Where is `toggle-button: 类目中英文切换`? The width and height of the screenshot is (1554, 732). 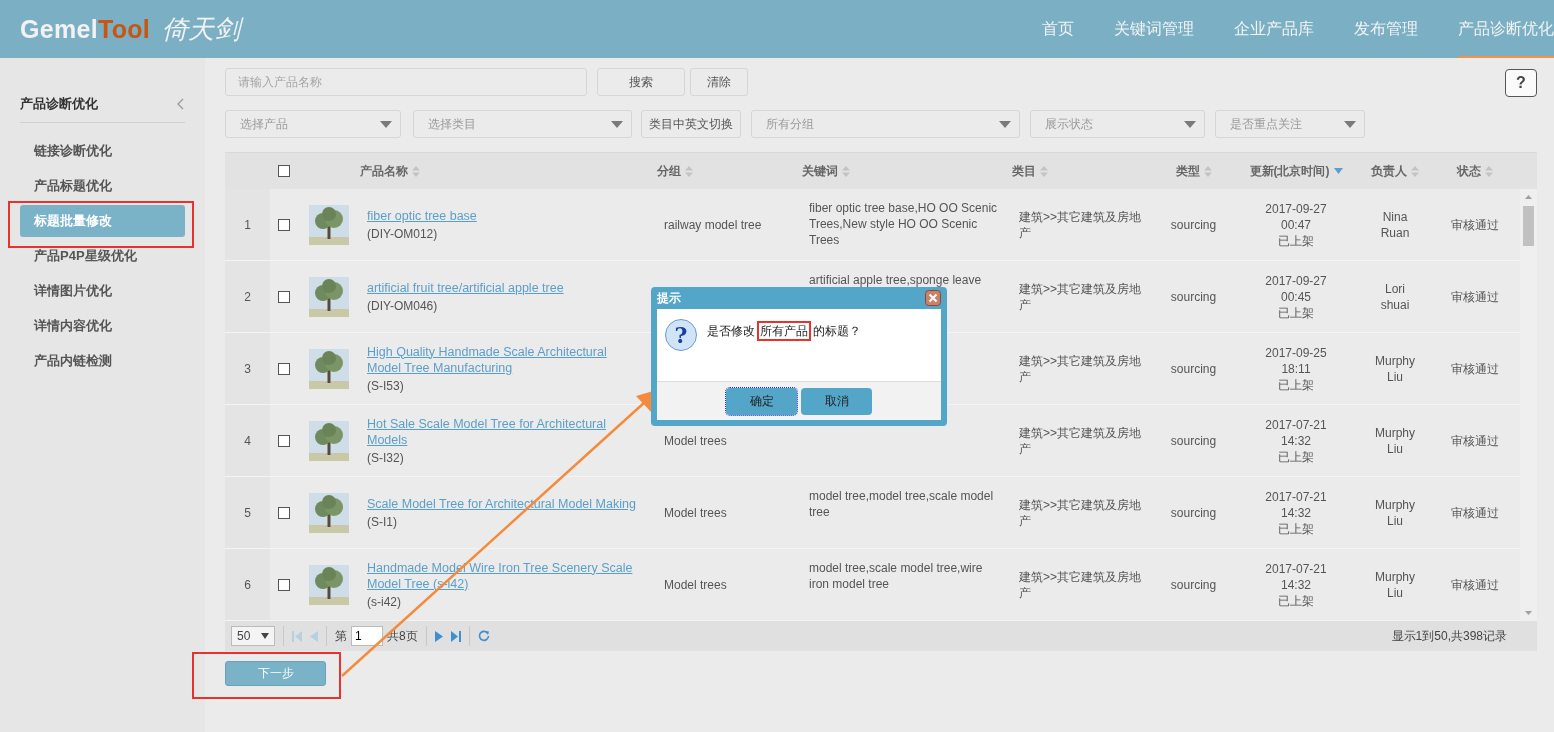
toggle-button: 类目中英文切换 is located at coordinates (691, 124).